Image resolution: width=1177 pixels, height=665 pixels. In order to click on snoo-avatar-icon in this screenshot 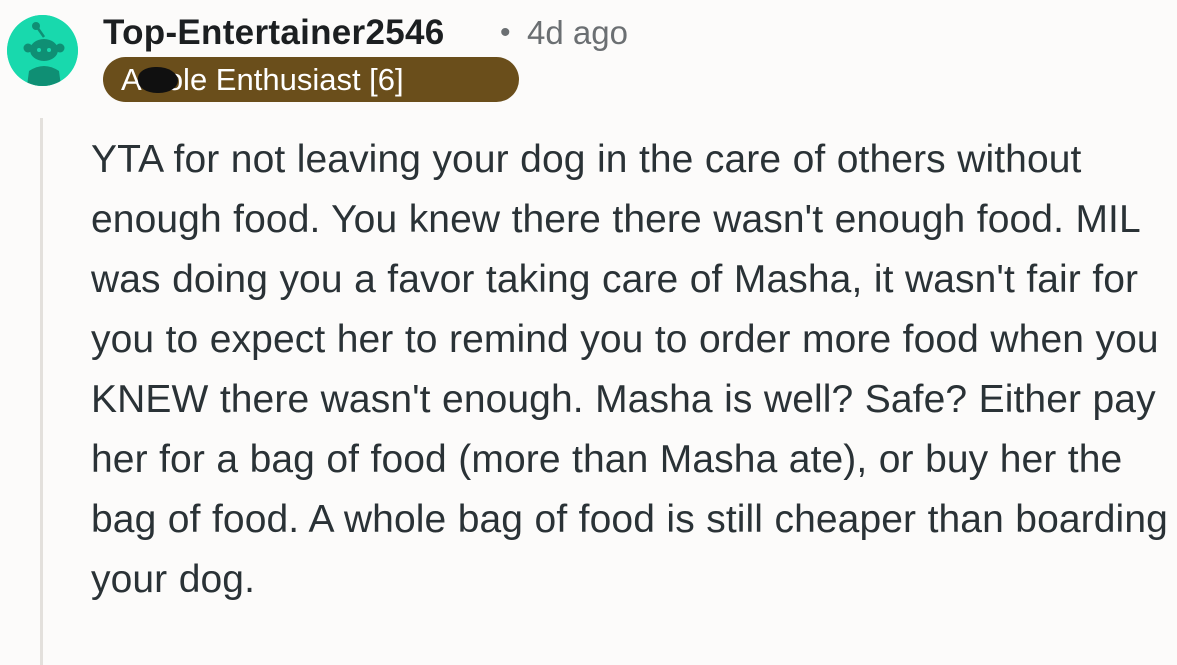, I will do `click(42, 50)`.